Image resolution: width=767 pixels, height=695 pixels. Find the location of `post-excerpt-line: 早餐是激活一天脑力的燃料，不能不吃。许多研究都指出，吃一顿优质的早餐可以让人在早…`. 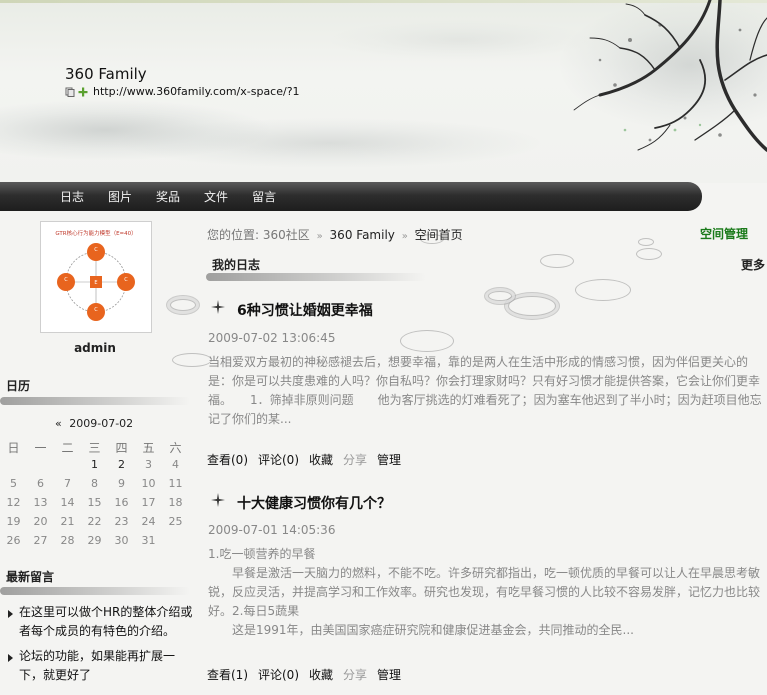

post-excerpt-line: 早餐是激活一天脑力的燃料，不能不吃。许多研究都指出，吃一顿优质的早餐可以让人在早… is located at coordinates (484, 592).